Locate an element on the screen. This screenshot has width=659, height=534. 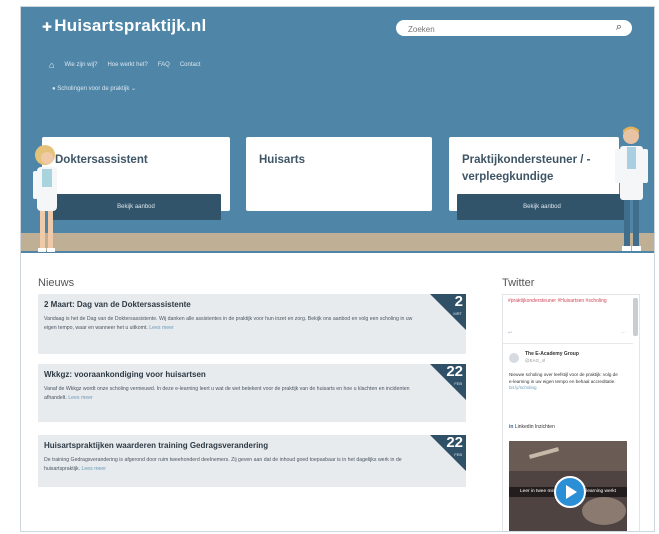
linkedin-link: in Linkedin Inzichten is located at coordinates (532, 427).